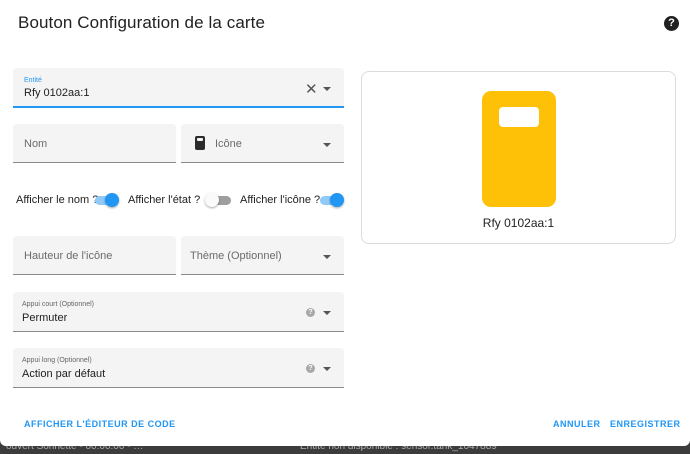 This screenshot has height=454, width=690. I want to click on theme-field: Thème (Optionnel), so click(262, 255).